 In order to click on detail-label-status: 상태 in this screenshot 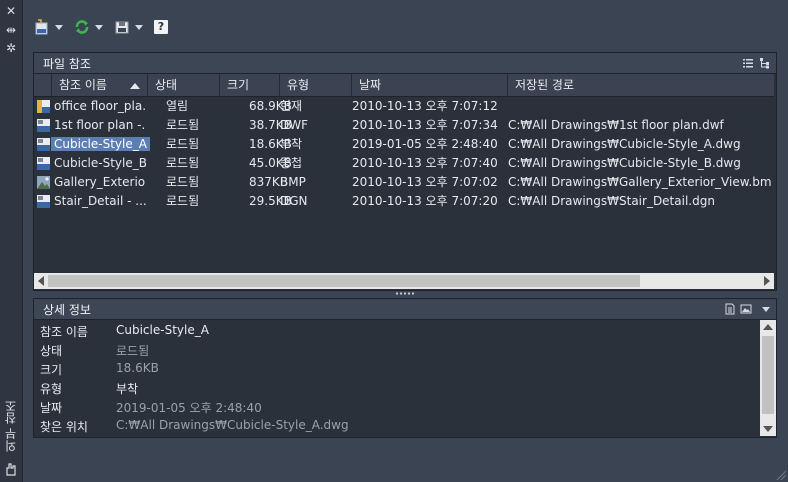, I will do `click(51, 351)`.